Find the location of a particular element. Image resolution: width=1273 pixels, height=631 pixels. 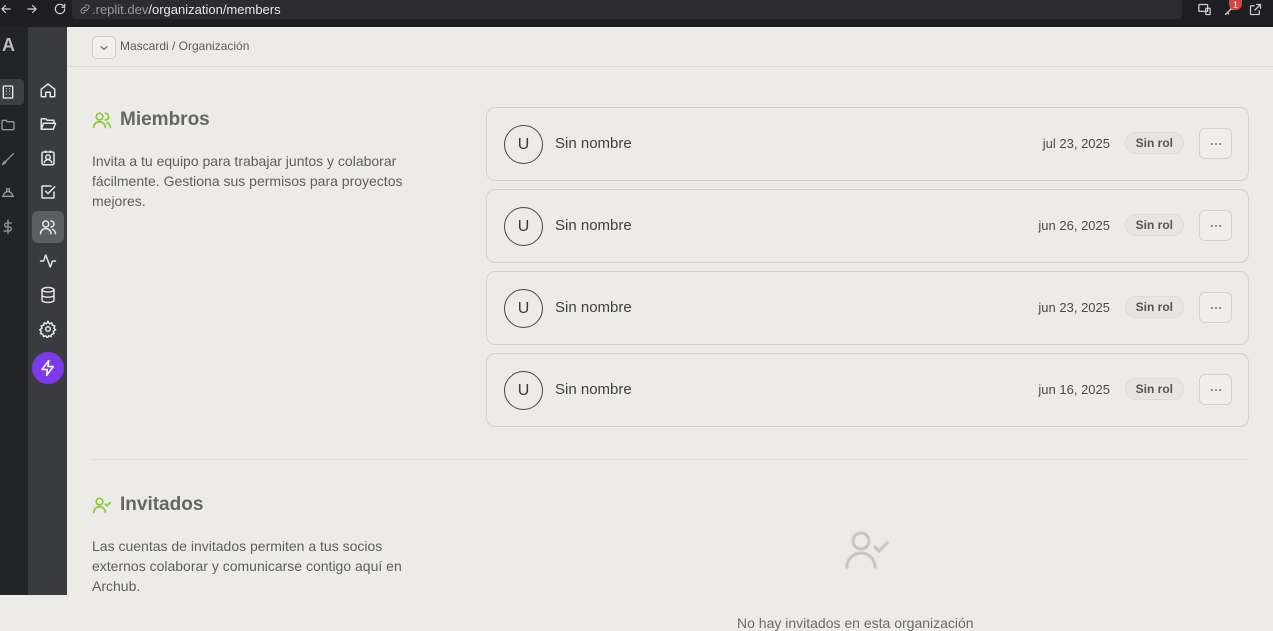

breadcrumb-bar: Mascardi / Organización is located at coordinates (670, 47).